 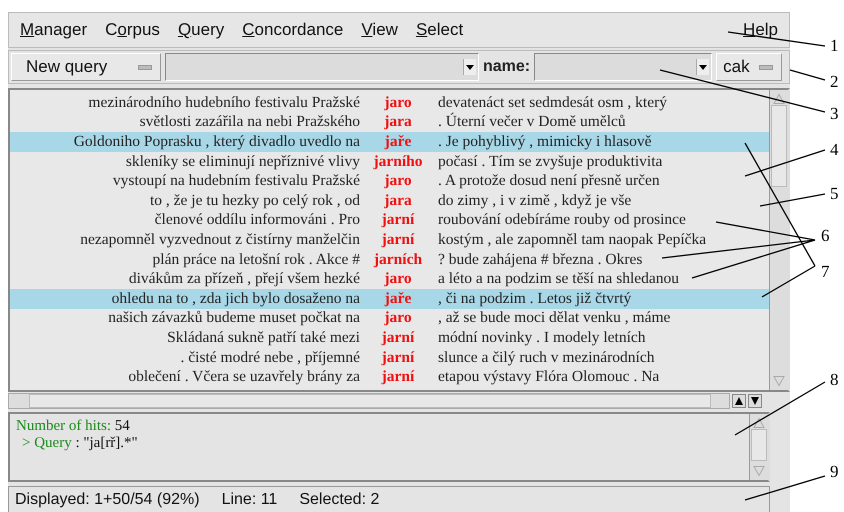 What do you see at coordinates (257, 220) in the screenshot?
I see `left-context: členové oddílu informováni . Pro` at bounding box center [257, 220].